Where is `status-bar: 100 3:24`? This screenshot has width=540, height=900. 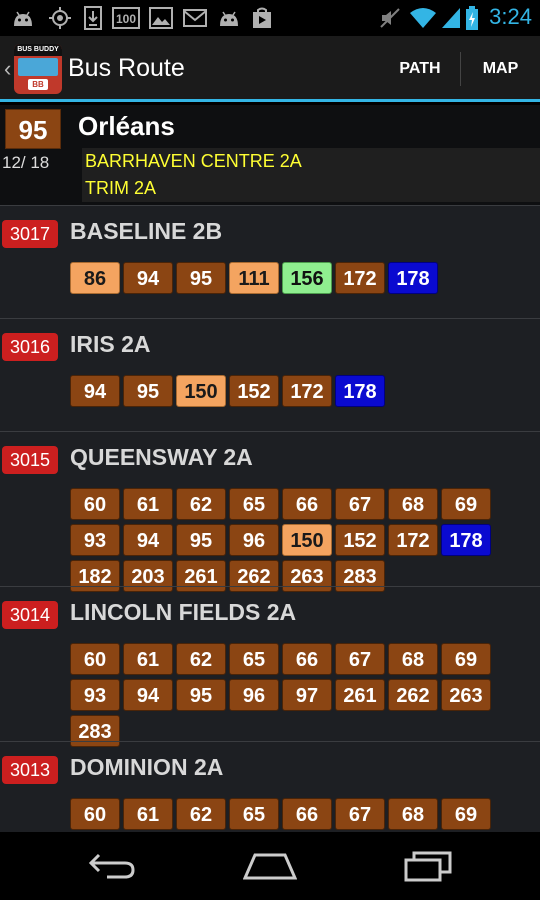
status-bar: 100 3:24 is located at coordinates (270, 18).